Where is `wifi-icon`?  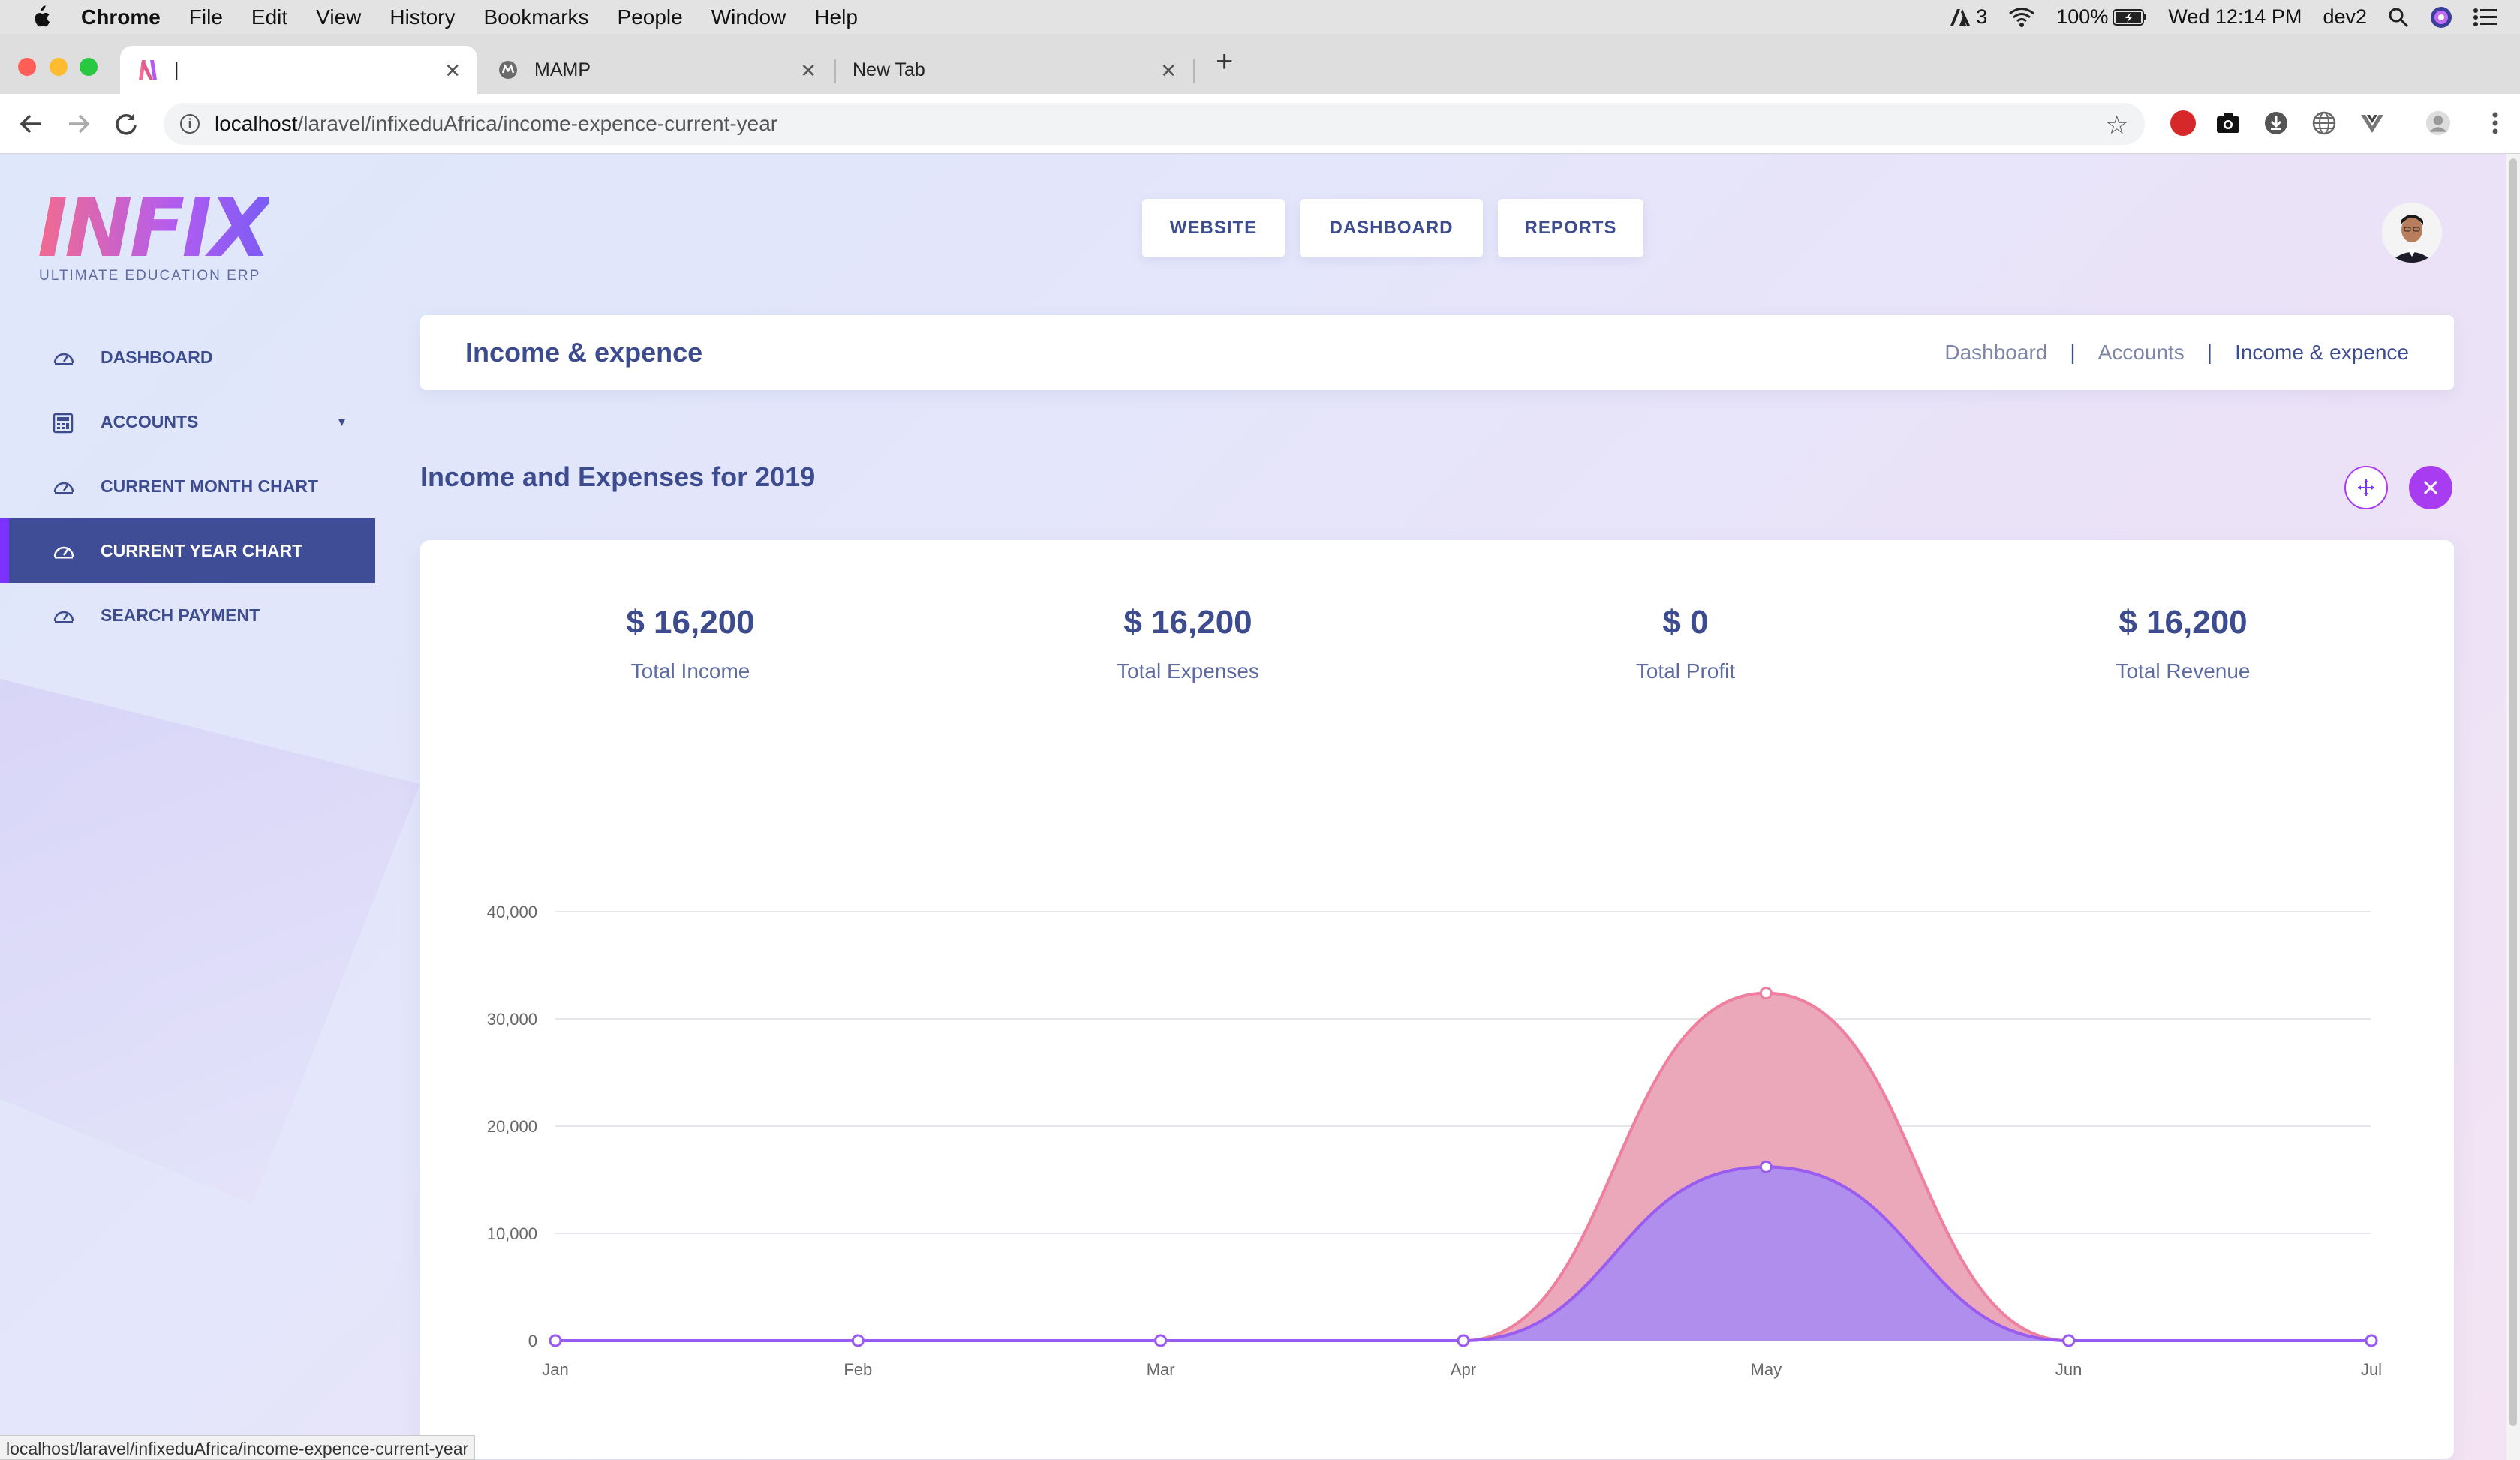 wifi-icon is located at coordinates (2021, 17).